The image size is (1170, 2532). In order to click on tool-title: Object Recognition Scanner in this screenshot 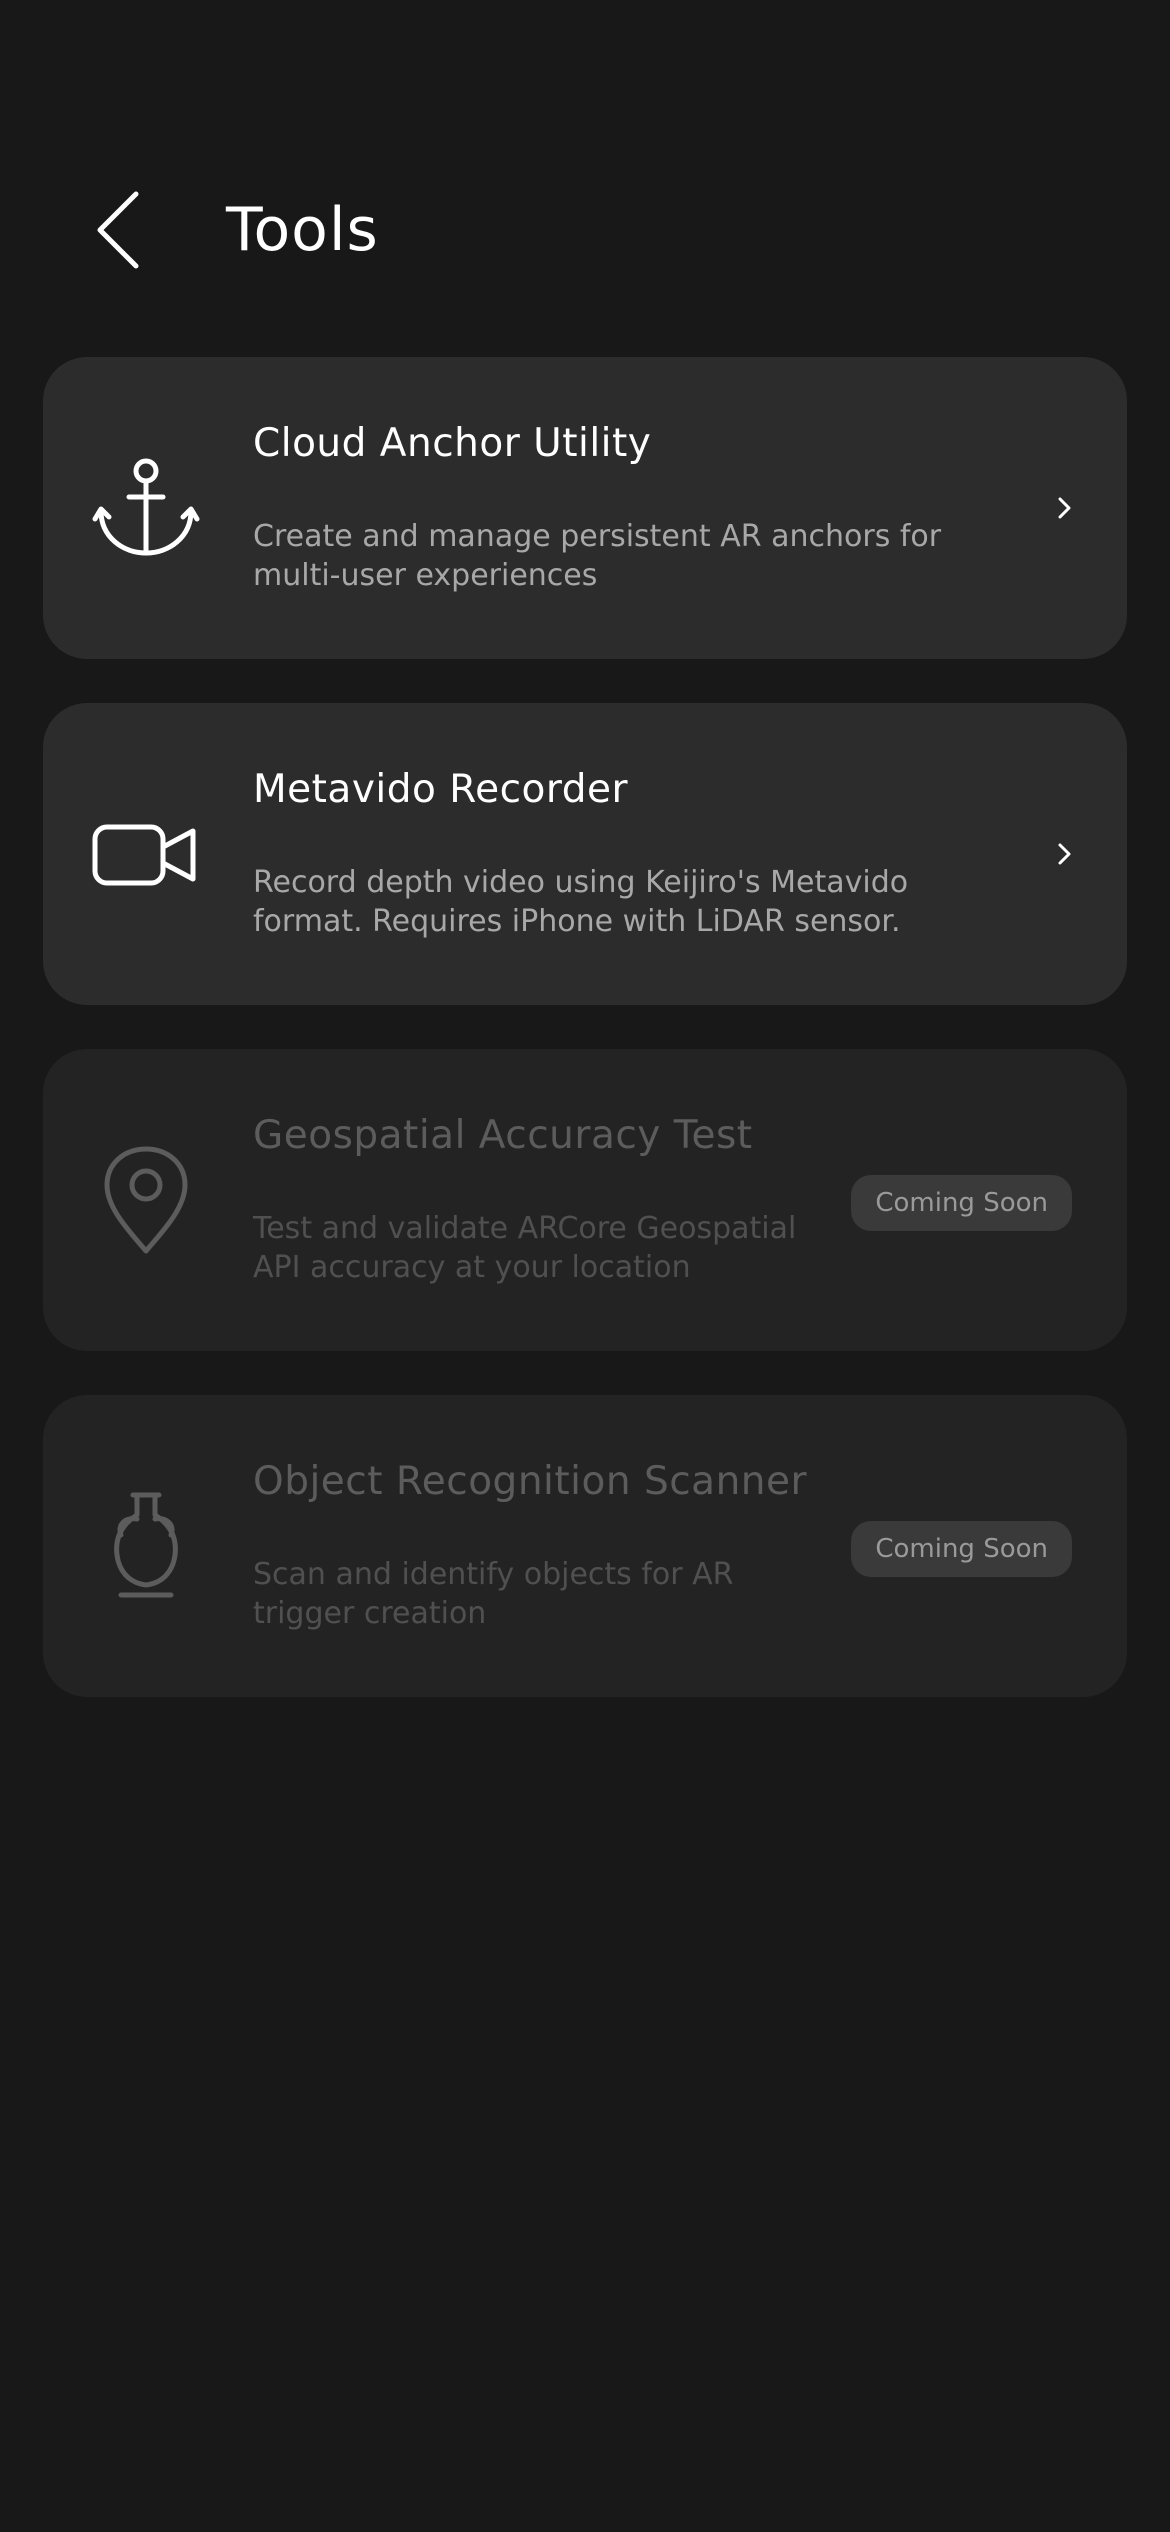, I will do `click(530, 1481)`.